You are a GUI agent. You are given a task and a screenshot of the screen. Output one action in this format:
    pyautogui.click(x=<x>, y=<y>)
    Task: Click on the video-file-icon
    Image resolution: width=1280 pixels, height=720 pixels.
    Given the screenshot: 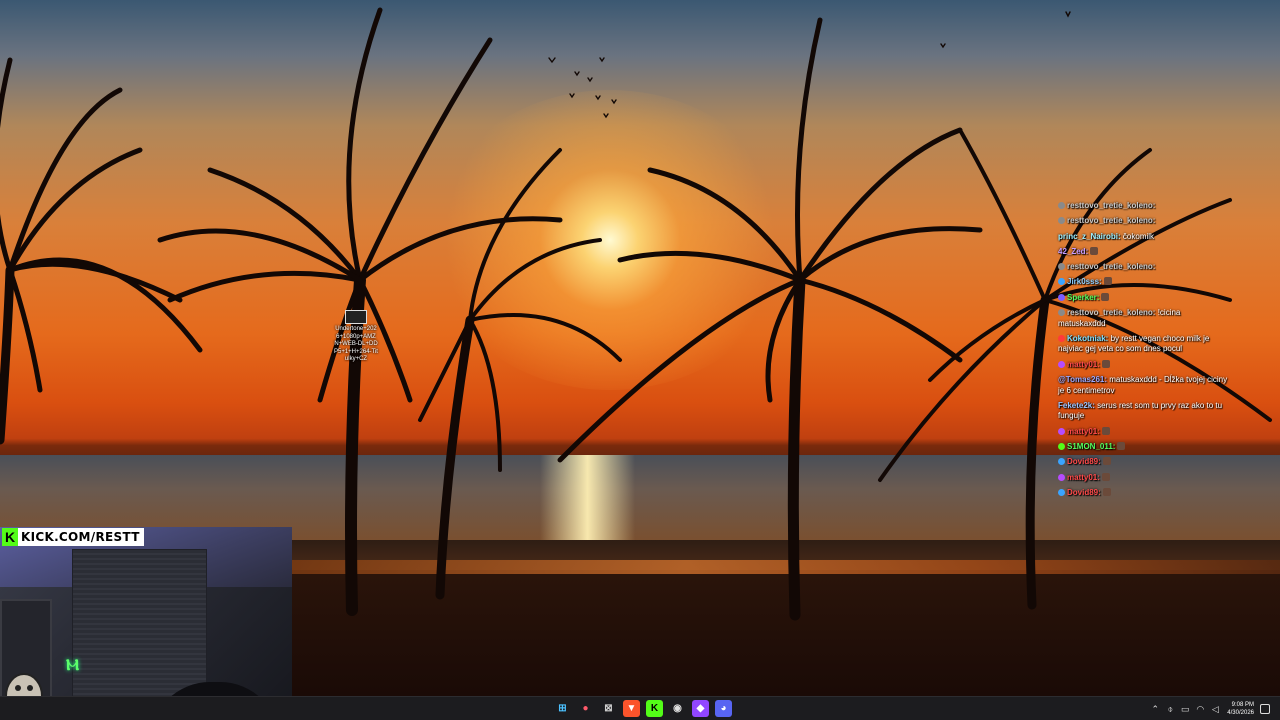 What is the action you would take?
    pyautogui.click(x=356, y=317)
    